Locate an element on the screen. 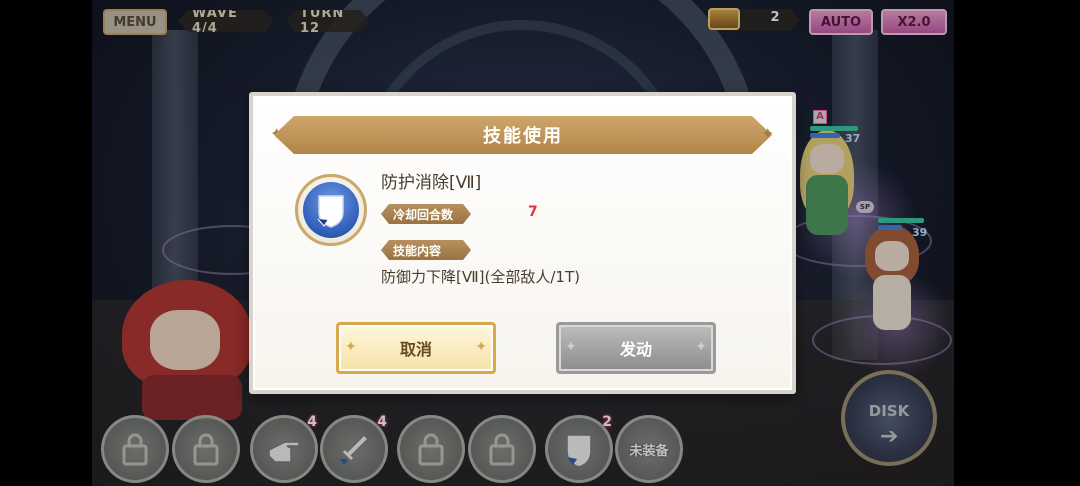  shield-break-icon is located at coordinates (331, 210).